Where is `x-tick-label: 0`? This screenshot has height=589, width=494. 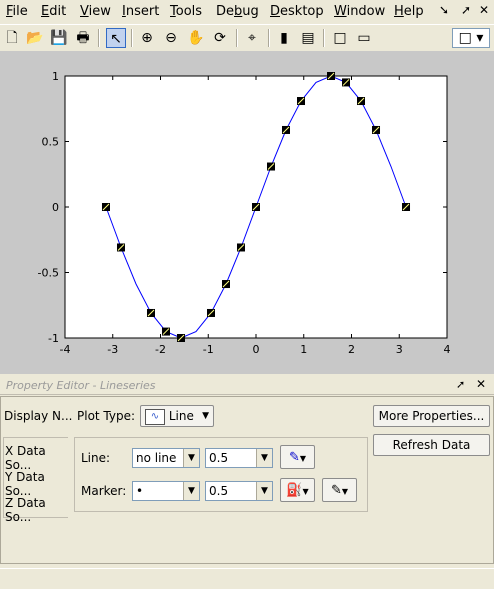 x-tick-label: 0 is located at coordinates (256, 349).